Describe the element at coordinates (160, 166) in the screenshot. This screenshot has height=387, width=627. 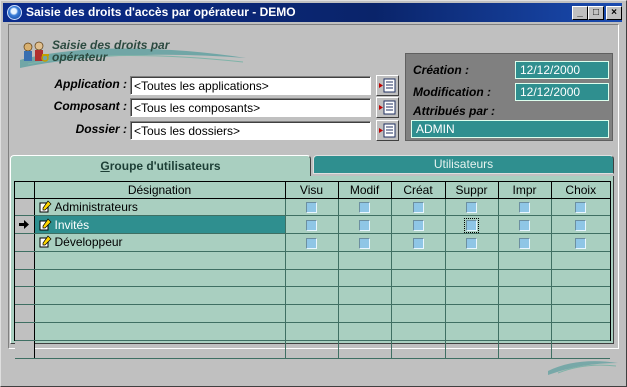
I see `tab-groupe-utilisateurs: Groupe d'utilisateurs` at that location.